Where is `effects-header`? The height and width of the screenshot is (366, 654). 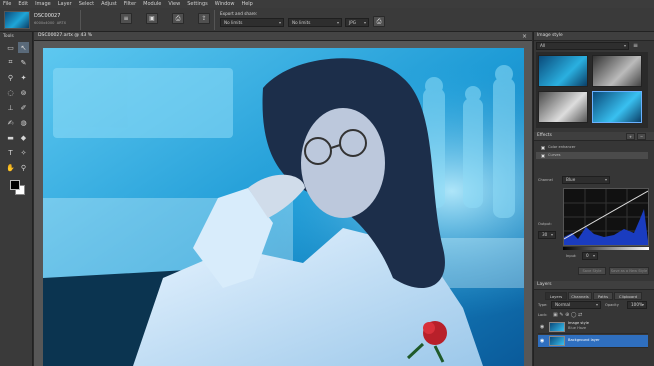 effects-header is located at coordinates (594, 136).